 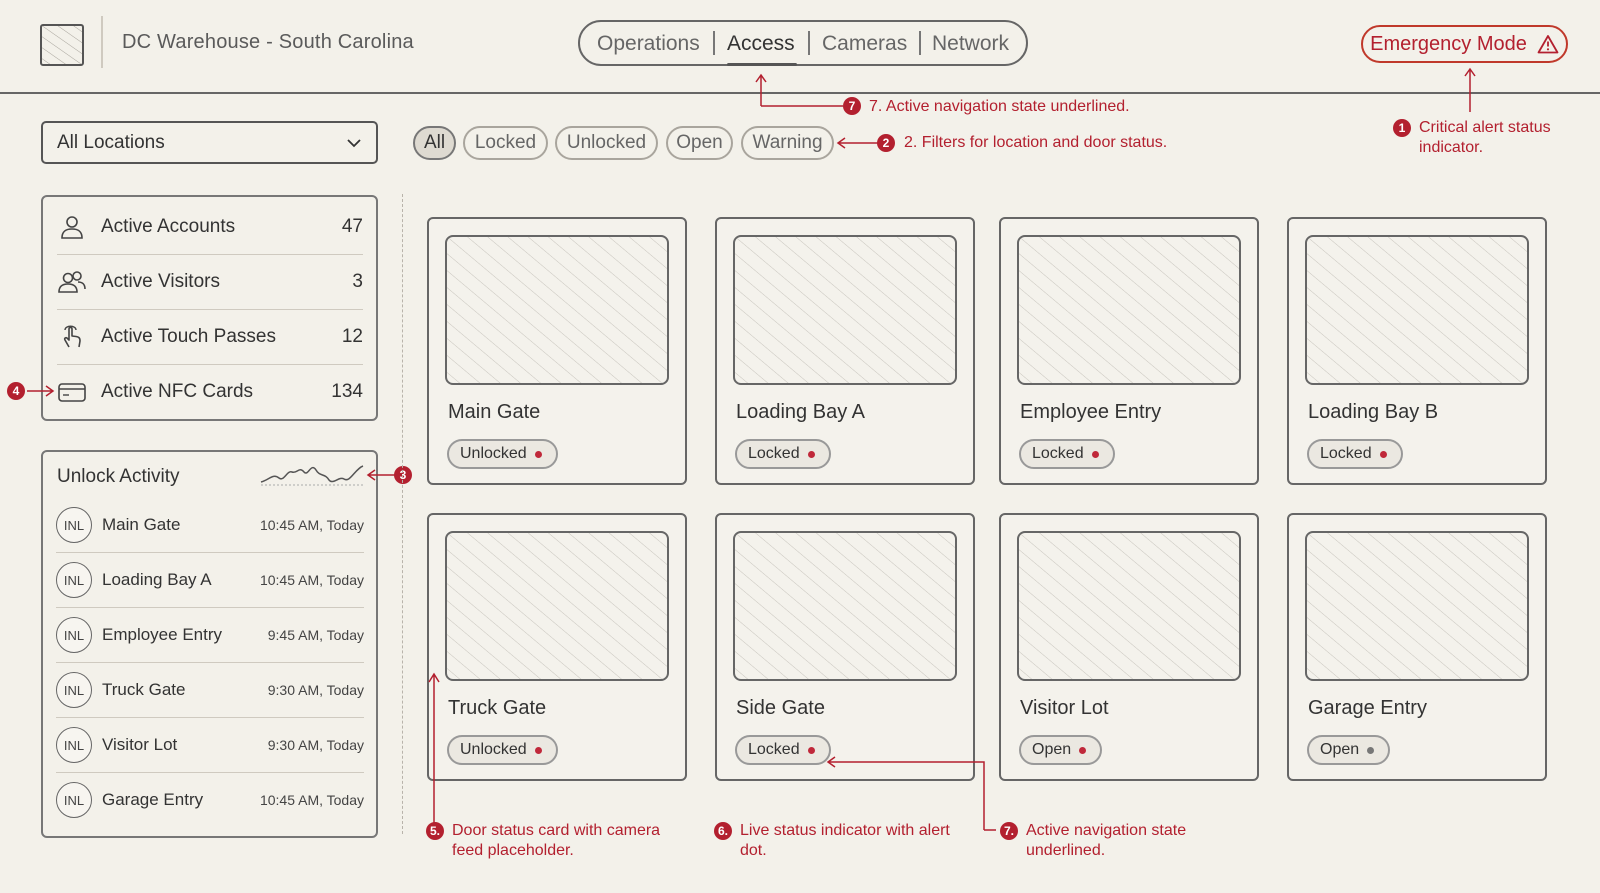 I want to click on filter-open: Open, so click(x=699, y=143).